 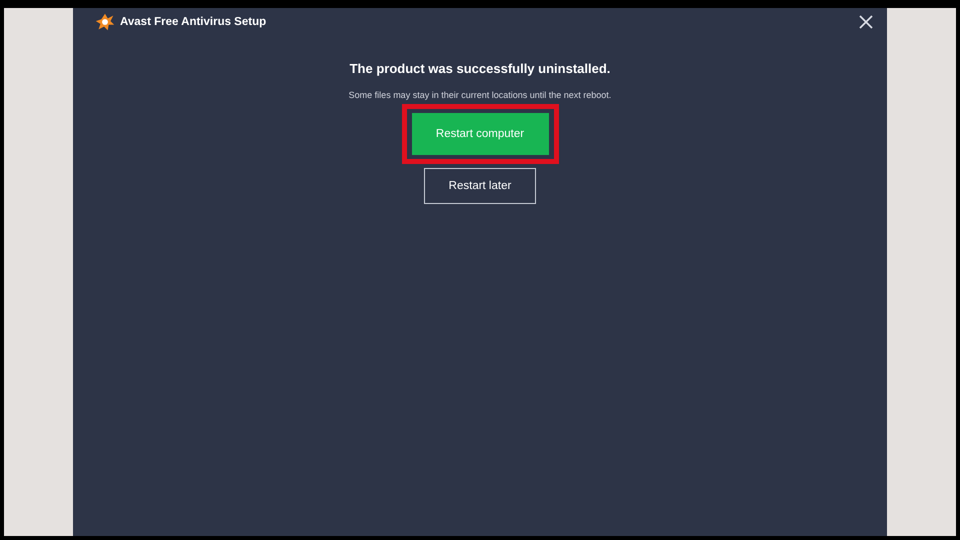 What do you see at coordinates (105, 22) in the screenshot?
I see `logo-icon` at bounding box center [105, 22].